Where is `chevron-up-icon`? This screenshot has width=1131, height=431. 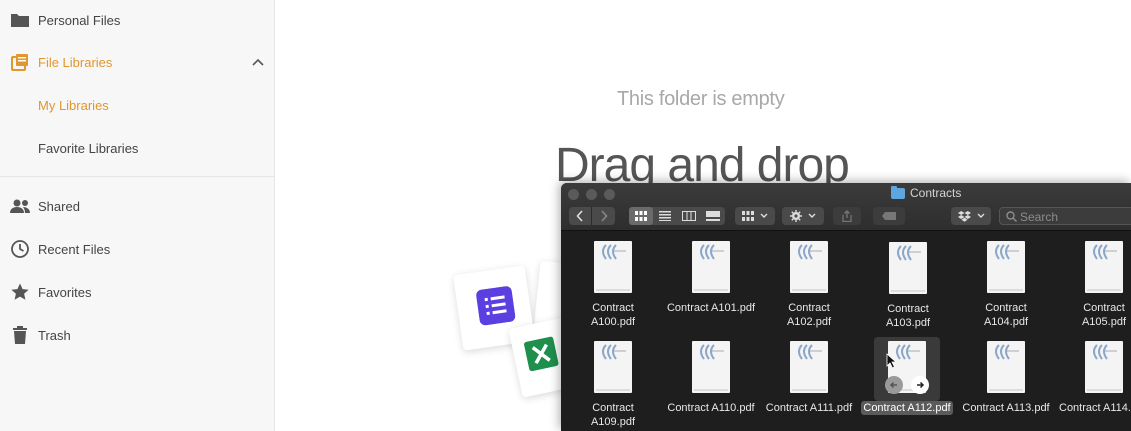 chevron-up-icon is located at coordinates (258, 63).